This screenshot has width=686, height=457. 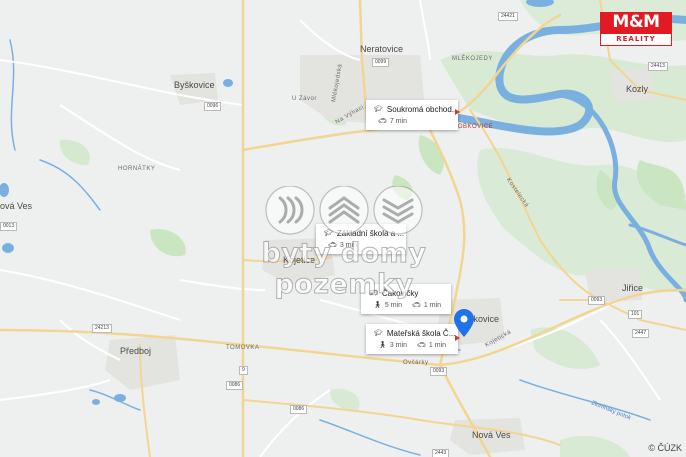 I want to click on walk-time: 5 min, so click(x=393, y=305).